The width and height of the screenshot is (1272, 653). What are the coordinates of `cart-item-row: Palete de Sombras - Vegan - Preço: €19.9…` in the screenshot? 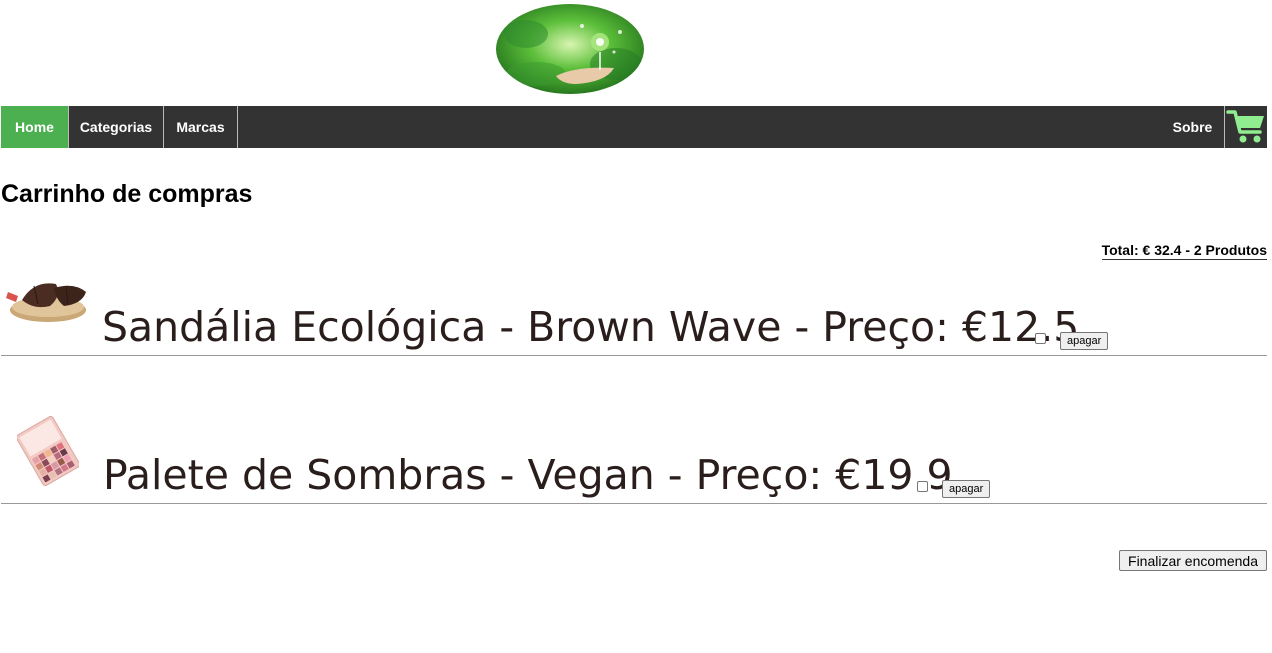 It's located at (634, 457).